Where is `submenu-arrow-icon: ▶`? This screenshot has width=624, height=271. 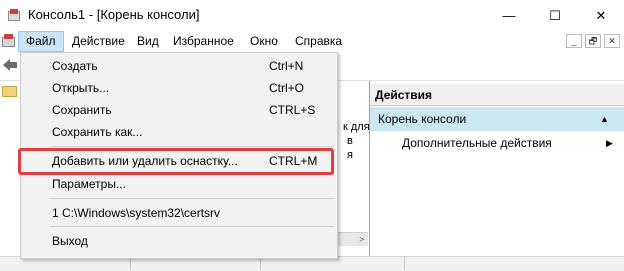
submenu-arrow-icon: ▶ is located at coordinates (609, 143).